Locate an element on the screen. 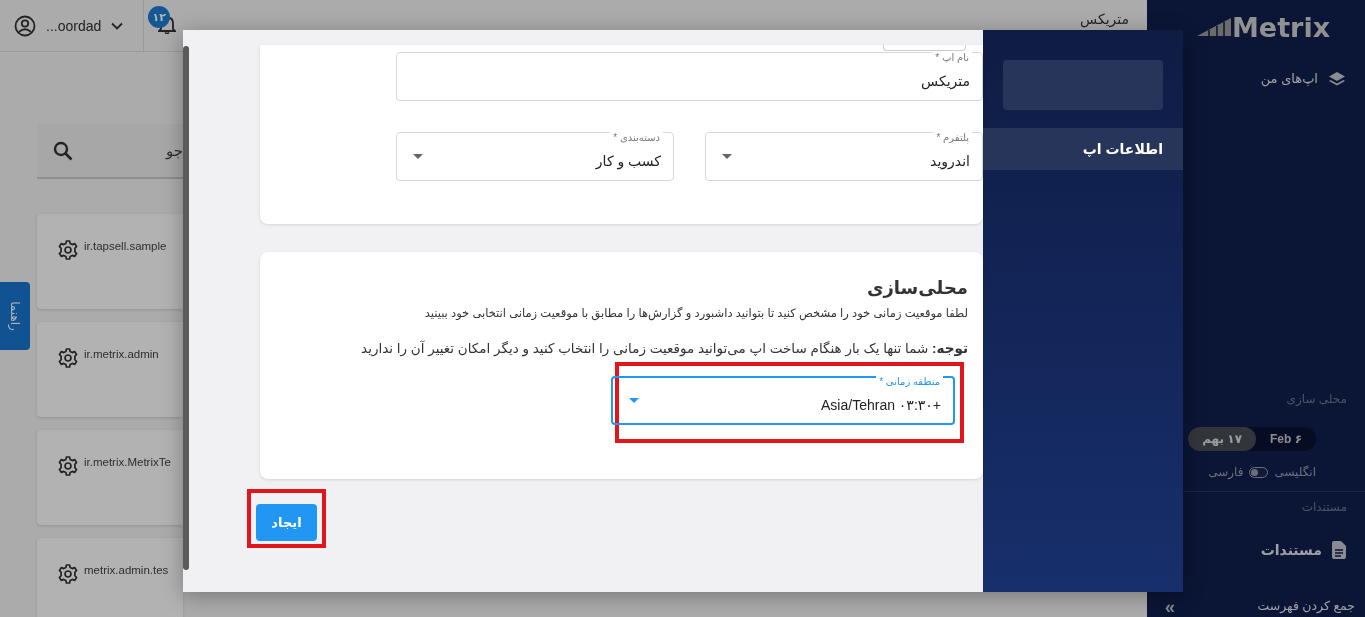 Image resolution: width=1365 pixels, height=617 pixels. help-tab: راهنما is located at coordinates (15, 316).